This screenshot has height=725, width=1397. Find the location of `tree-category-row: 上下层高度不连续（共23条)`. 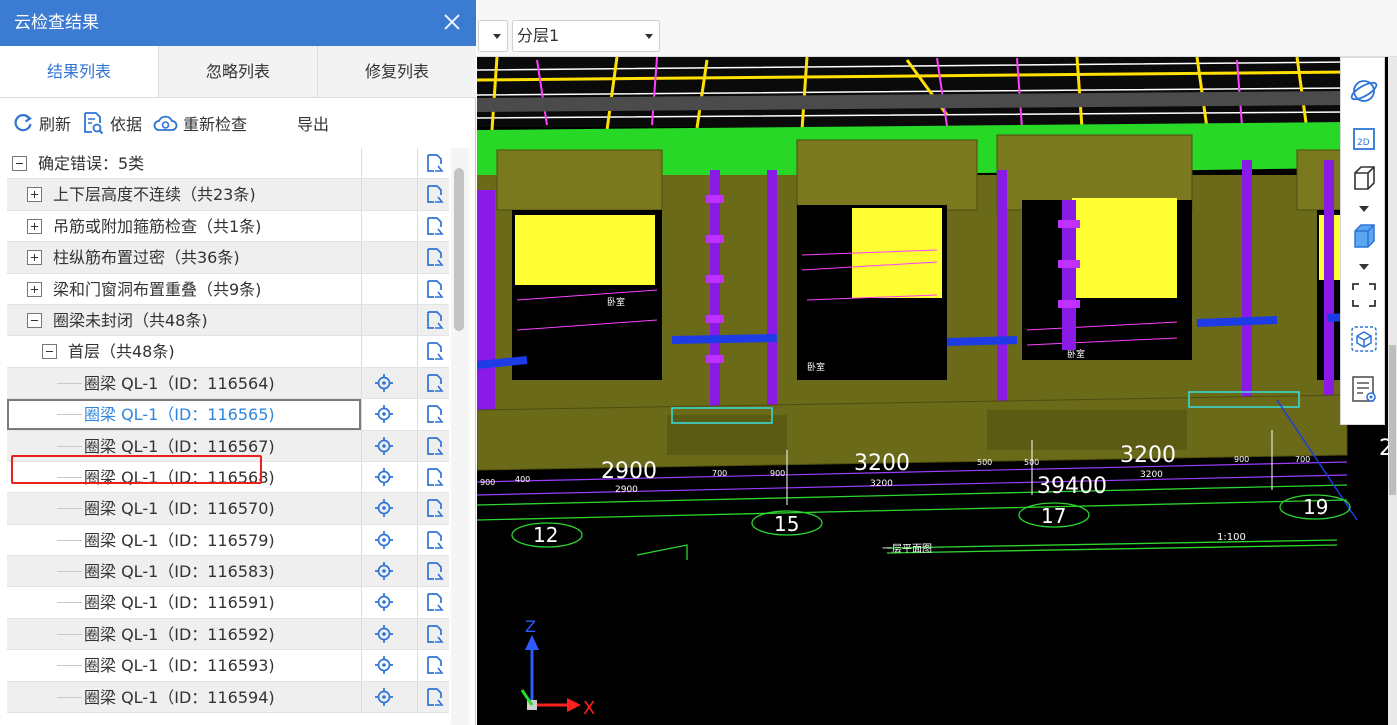

tree-category-row: 上下层高度不连续（共23条) is located at coordinates (228, 195).